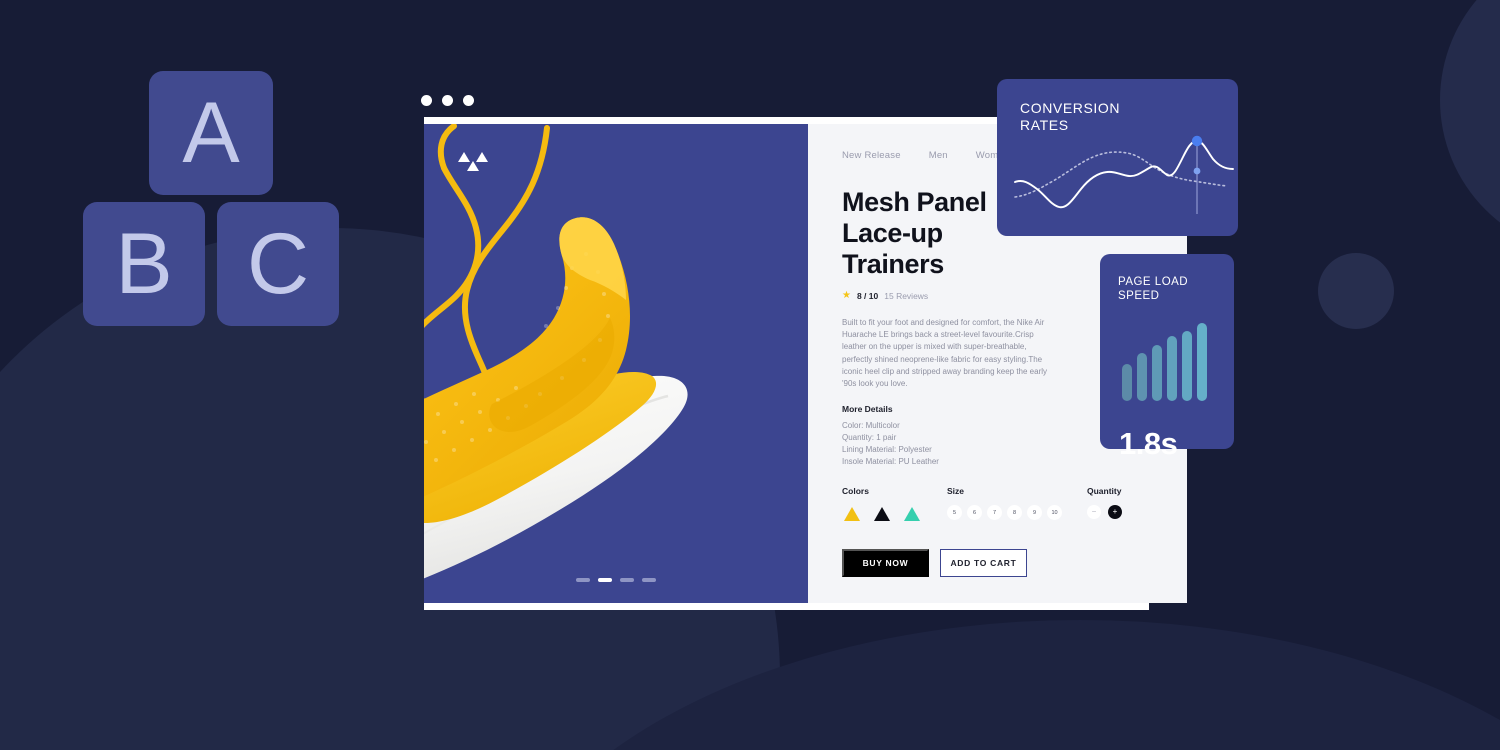 The height and width of the screenshot is (750, 1500). Describe the element at coordinates (956, 491) in the screenshot. I see `size-label: Size` at that location.